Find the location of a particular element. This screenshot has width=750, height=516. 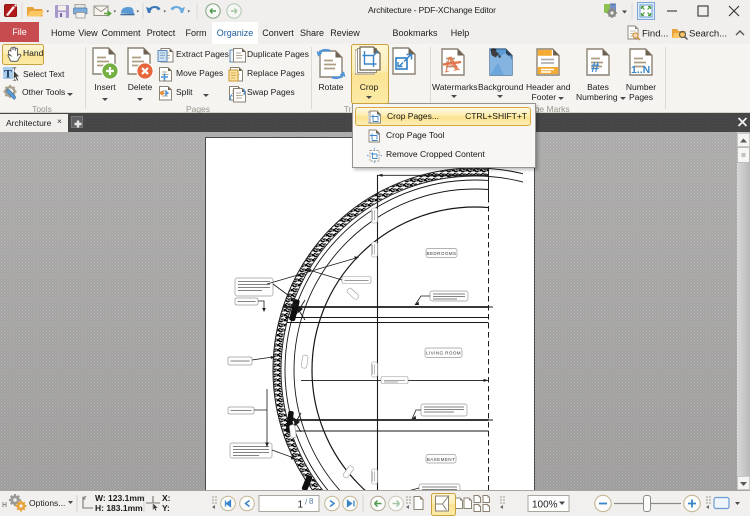

svg-text: 8 is located at coordinates (311, 501).